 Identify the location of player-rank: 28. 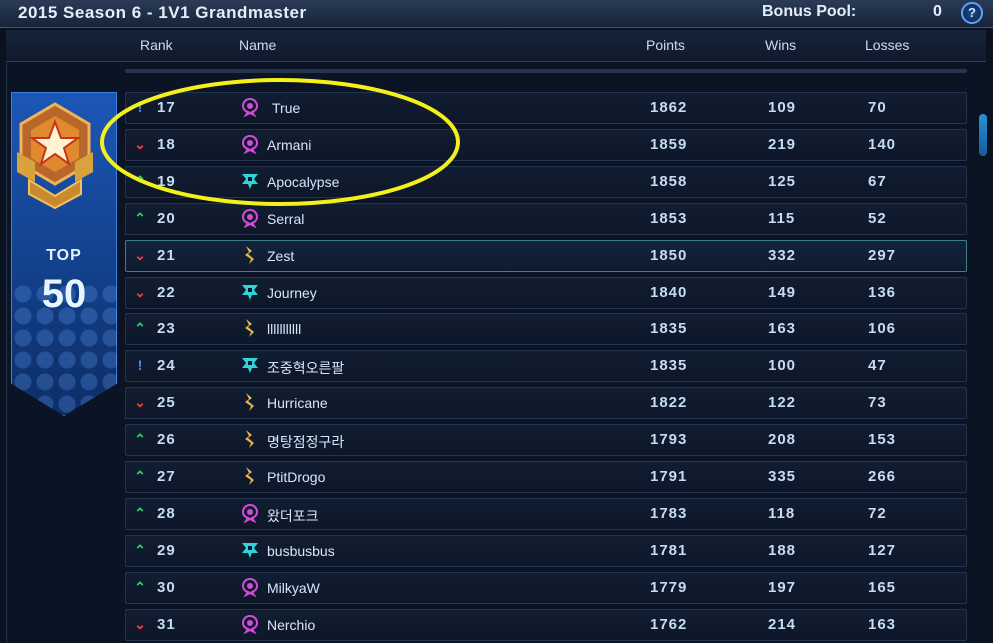
(166, 513).